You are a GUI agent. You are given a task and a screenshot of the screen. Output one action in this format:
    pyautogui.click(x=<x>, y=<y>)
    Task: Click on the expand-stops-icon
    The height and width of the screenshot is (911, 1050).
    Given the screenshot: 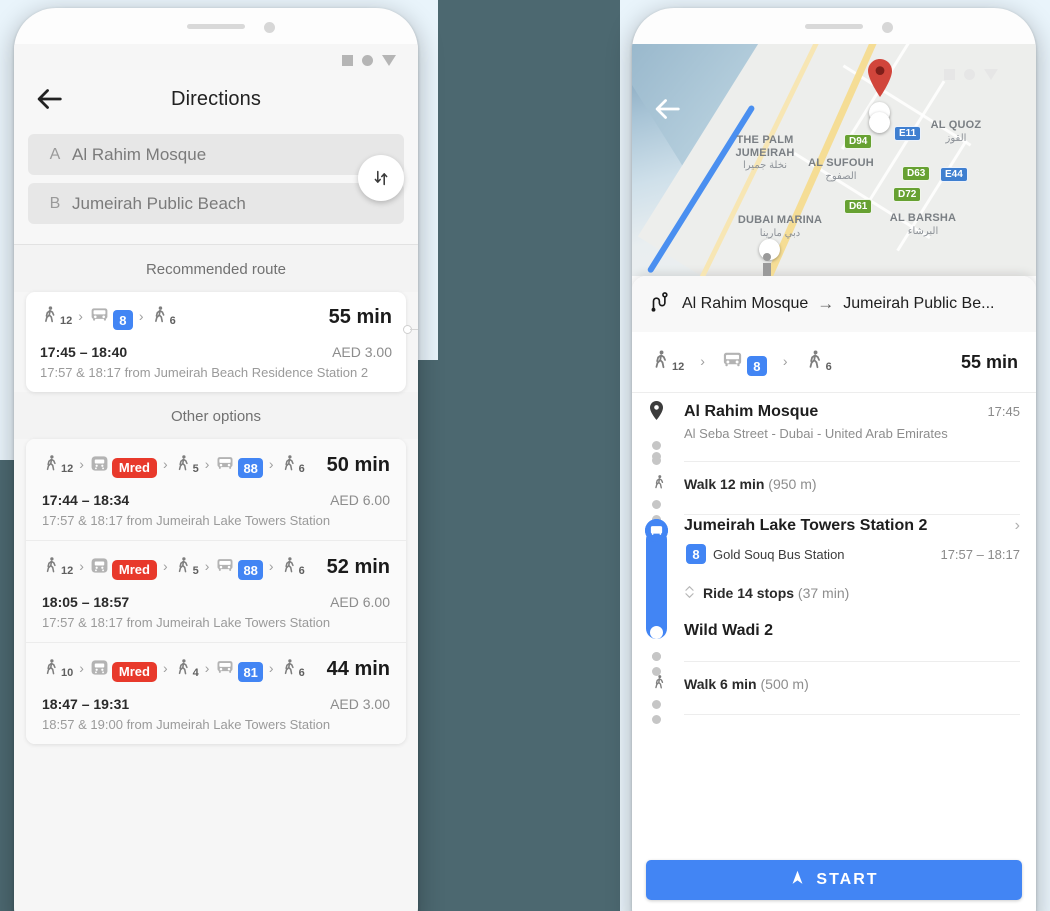 What is the action you would take?
    pyautogui.click(x=689, y=593)
    